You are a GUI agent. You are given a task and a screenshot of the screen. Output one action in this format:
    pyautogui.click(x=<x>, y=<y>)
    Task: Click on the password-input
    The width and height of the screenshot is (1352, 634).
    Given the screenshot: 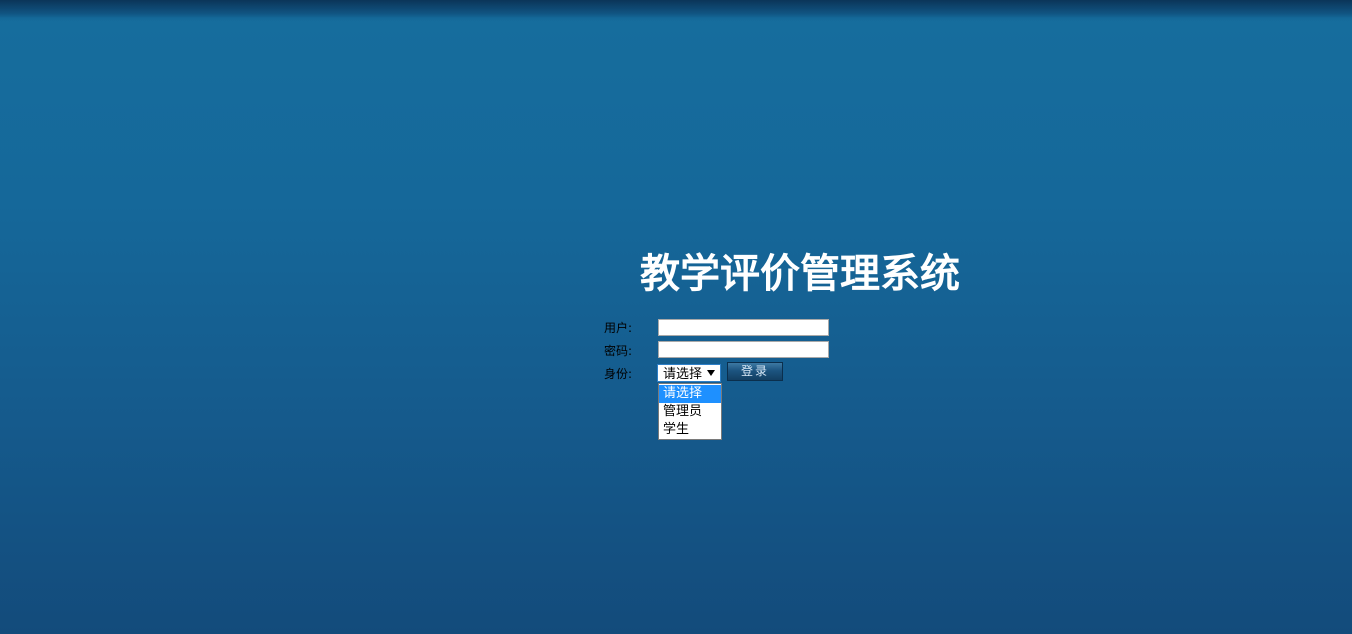 What is the action you would take?
    pyautogui.click(x=743, y=349)
    